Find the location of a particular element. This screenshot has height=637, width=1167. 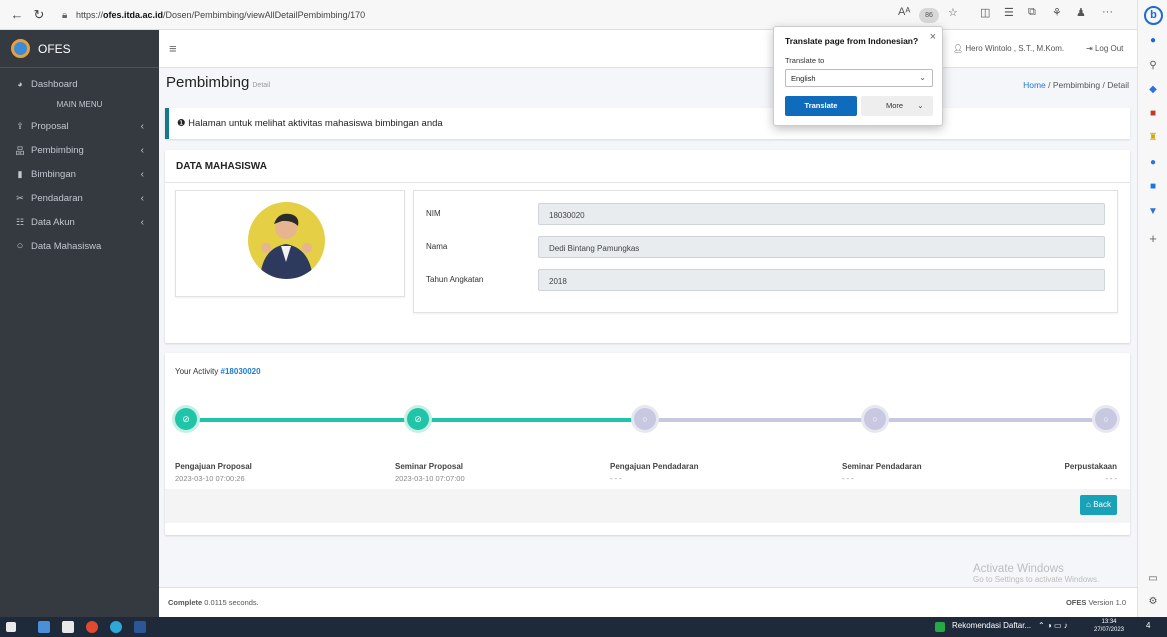

render-time: Complete 0.0115 seconds. is located at coordinates (213, 602).